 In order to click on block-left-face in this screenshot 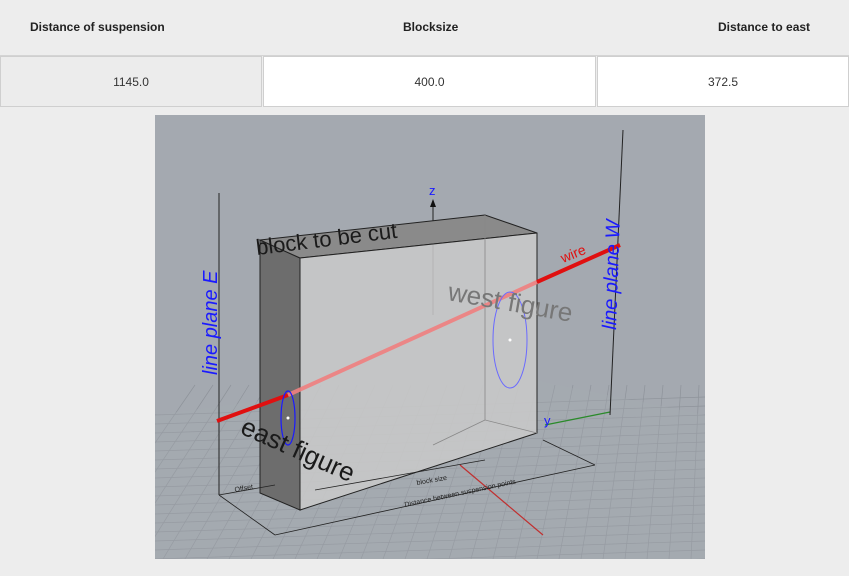, I will do `click(280, 375)`.